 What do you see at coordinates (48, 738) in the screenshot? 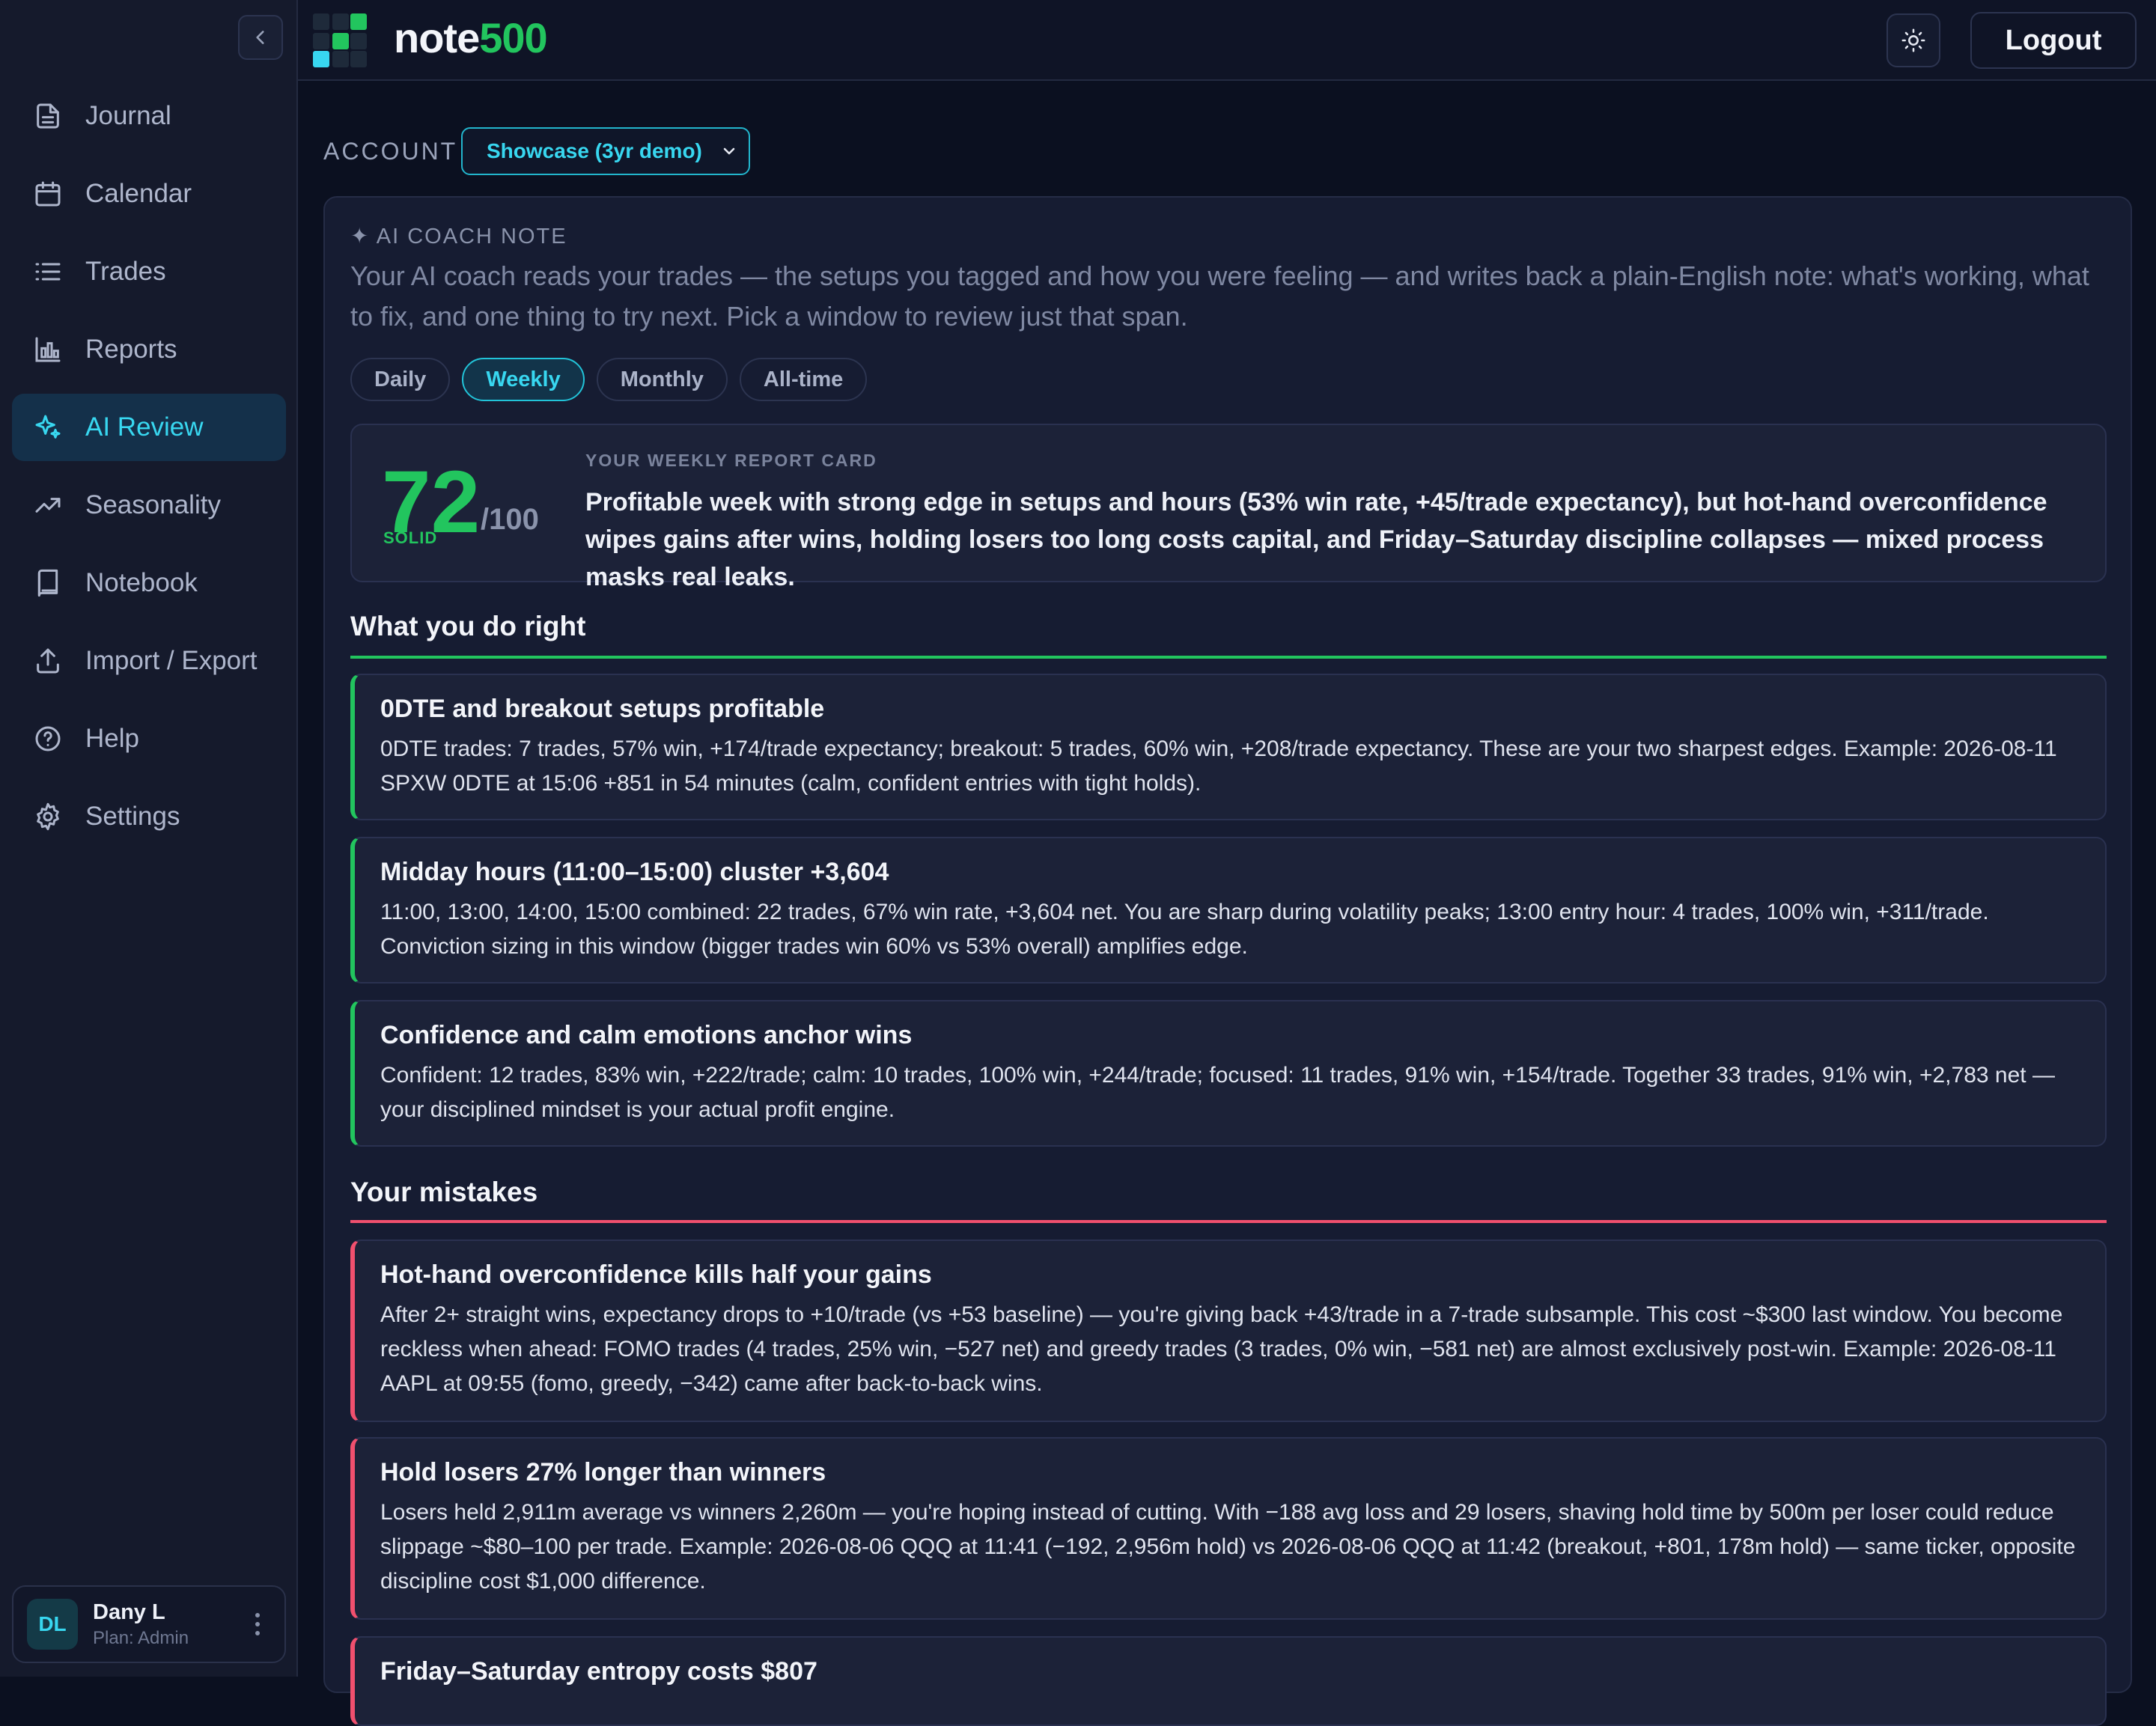
I see `help-circle-icon` at bounding box center [48, 738].